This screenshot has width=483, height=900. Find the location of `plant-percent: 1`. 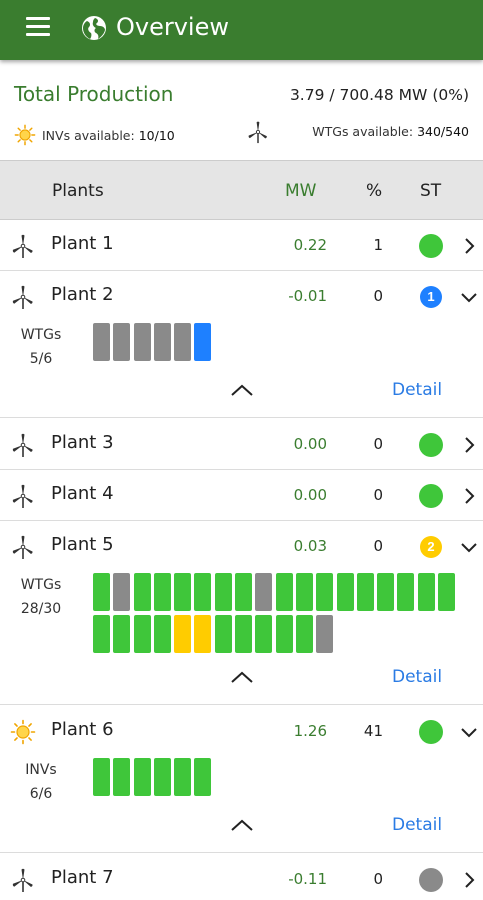

plant-percent: 1 is located at coordinates (378, 245).